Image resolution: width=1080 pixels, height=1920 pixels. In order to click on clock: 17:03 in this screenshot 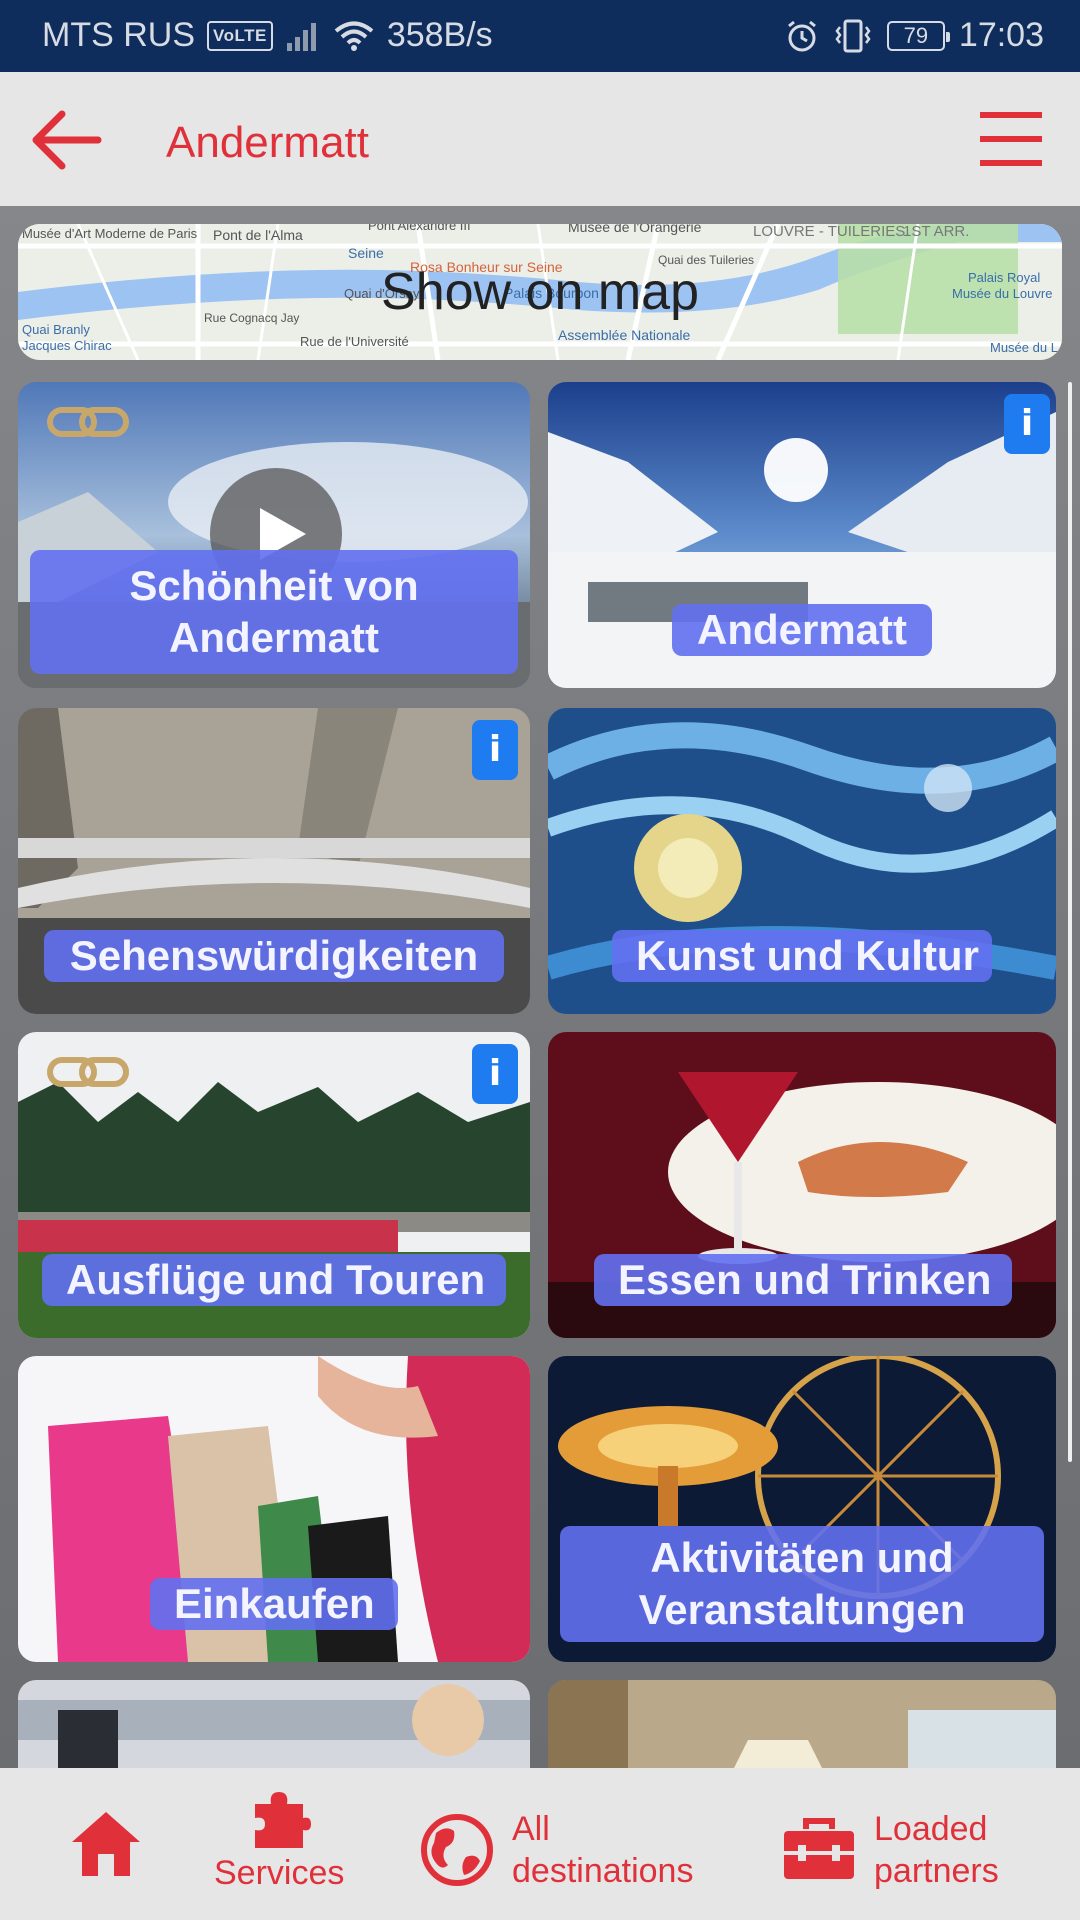, I will do `click(1001, 35)`.